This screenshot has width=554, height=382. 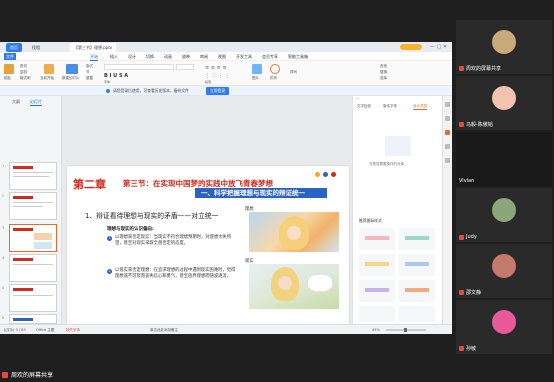 What do you see at coordinates (467, 181) in the screenshot?
I see `participant-name: Vivian` at bounding box center [467, 181].